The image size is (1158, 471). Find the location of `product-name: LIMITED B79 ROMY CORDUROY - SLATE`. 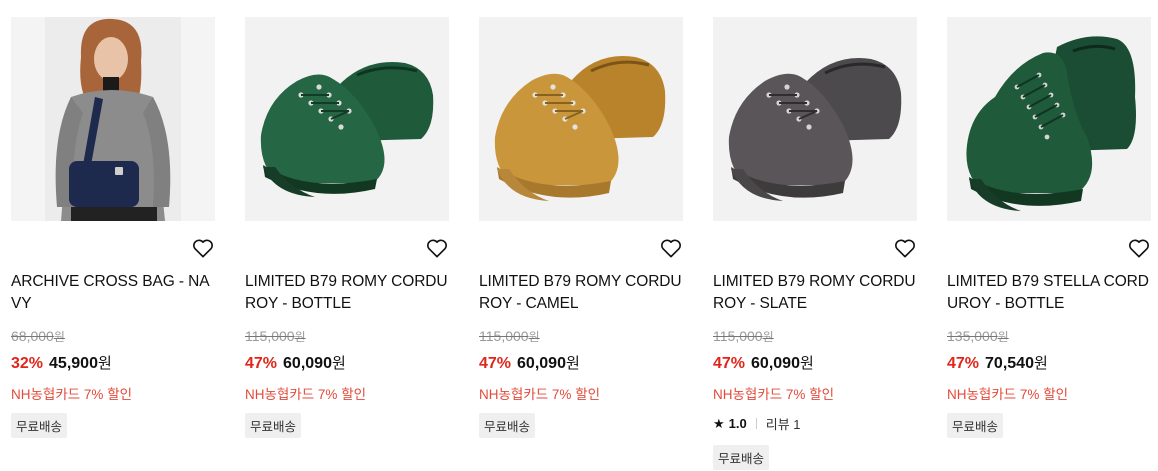

product-name: LIMITED B79 ROMY CORDUROY - SLATE is located at coordinates (815, 293).